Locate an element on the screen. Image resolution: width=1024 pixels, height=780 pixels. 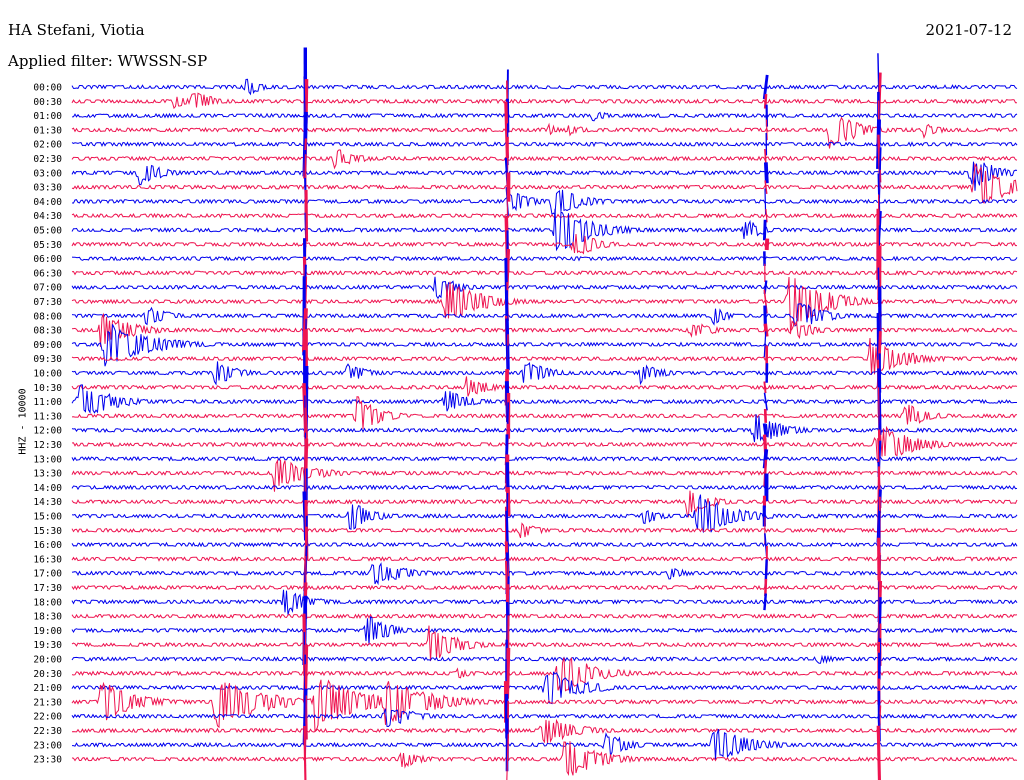
row-label-1730: 17:30 is located at coordinates (47, 588).